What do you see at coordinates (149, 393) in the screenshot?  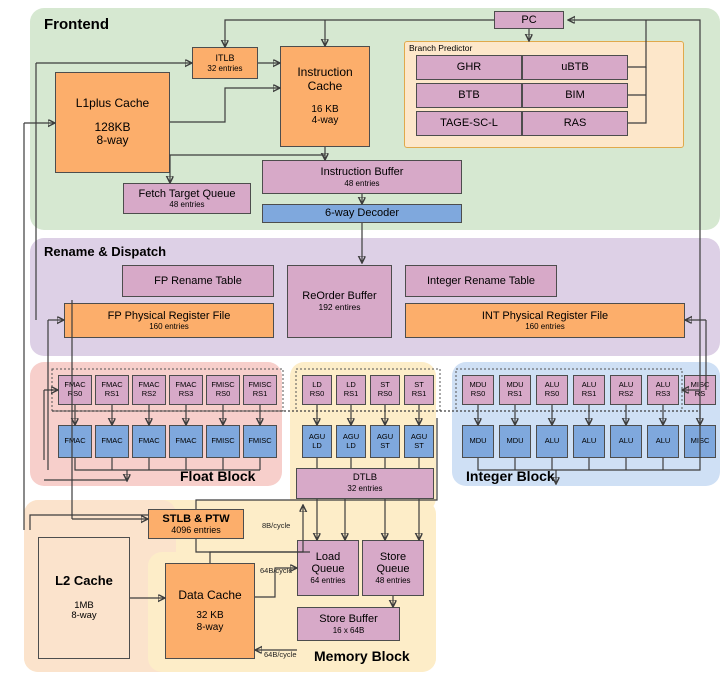 I see `float-rs-2-l2: RS2` at bounding box center [149, 393].